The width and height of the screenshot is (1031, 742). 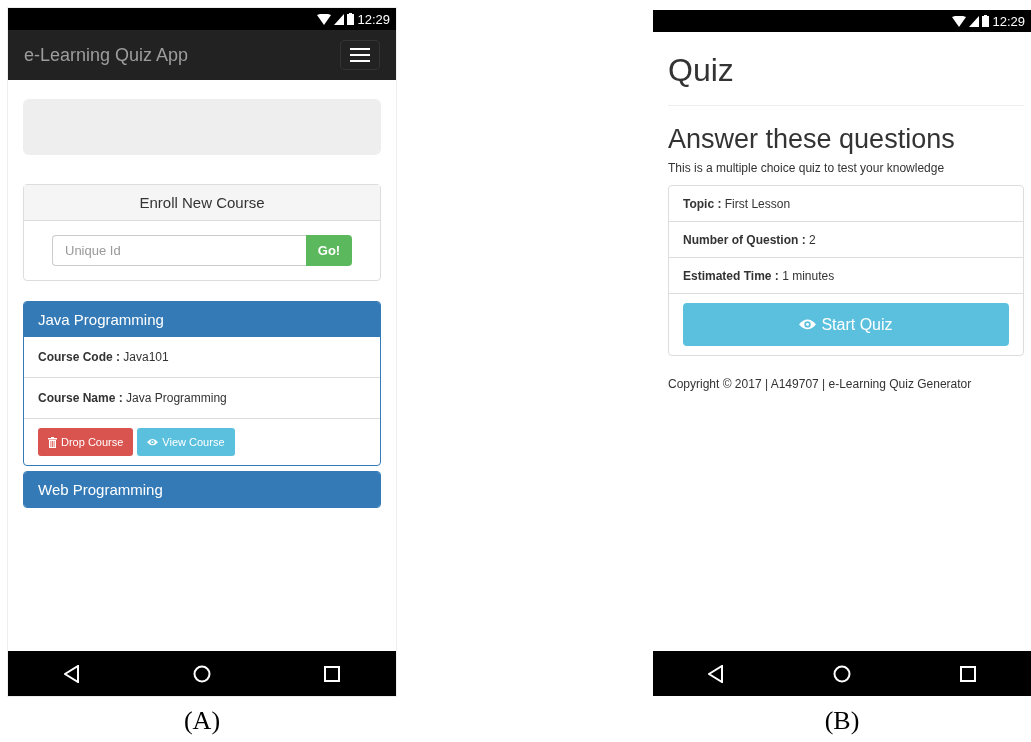 What do you see at coordinates (179, 250) in the screenshot?
I see `unique-id-field: Unique Id` at bounding box center [179, 250].